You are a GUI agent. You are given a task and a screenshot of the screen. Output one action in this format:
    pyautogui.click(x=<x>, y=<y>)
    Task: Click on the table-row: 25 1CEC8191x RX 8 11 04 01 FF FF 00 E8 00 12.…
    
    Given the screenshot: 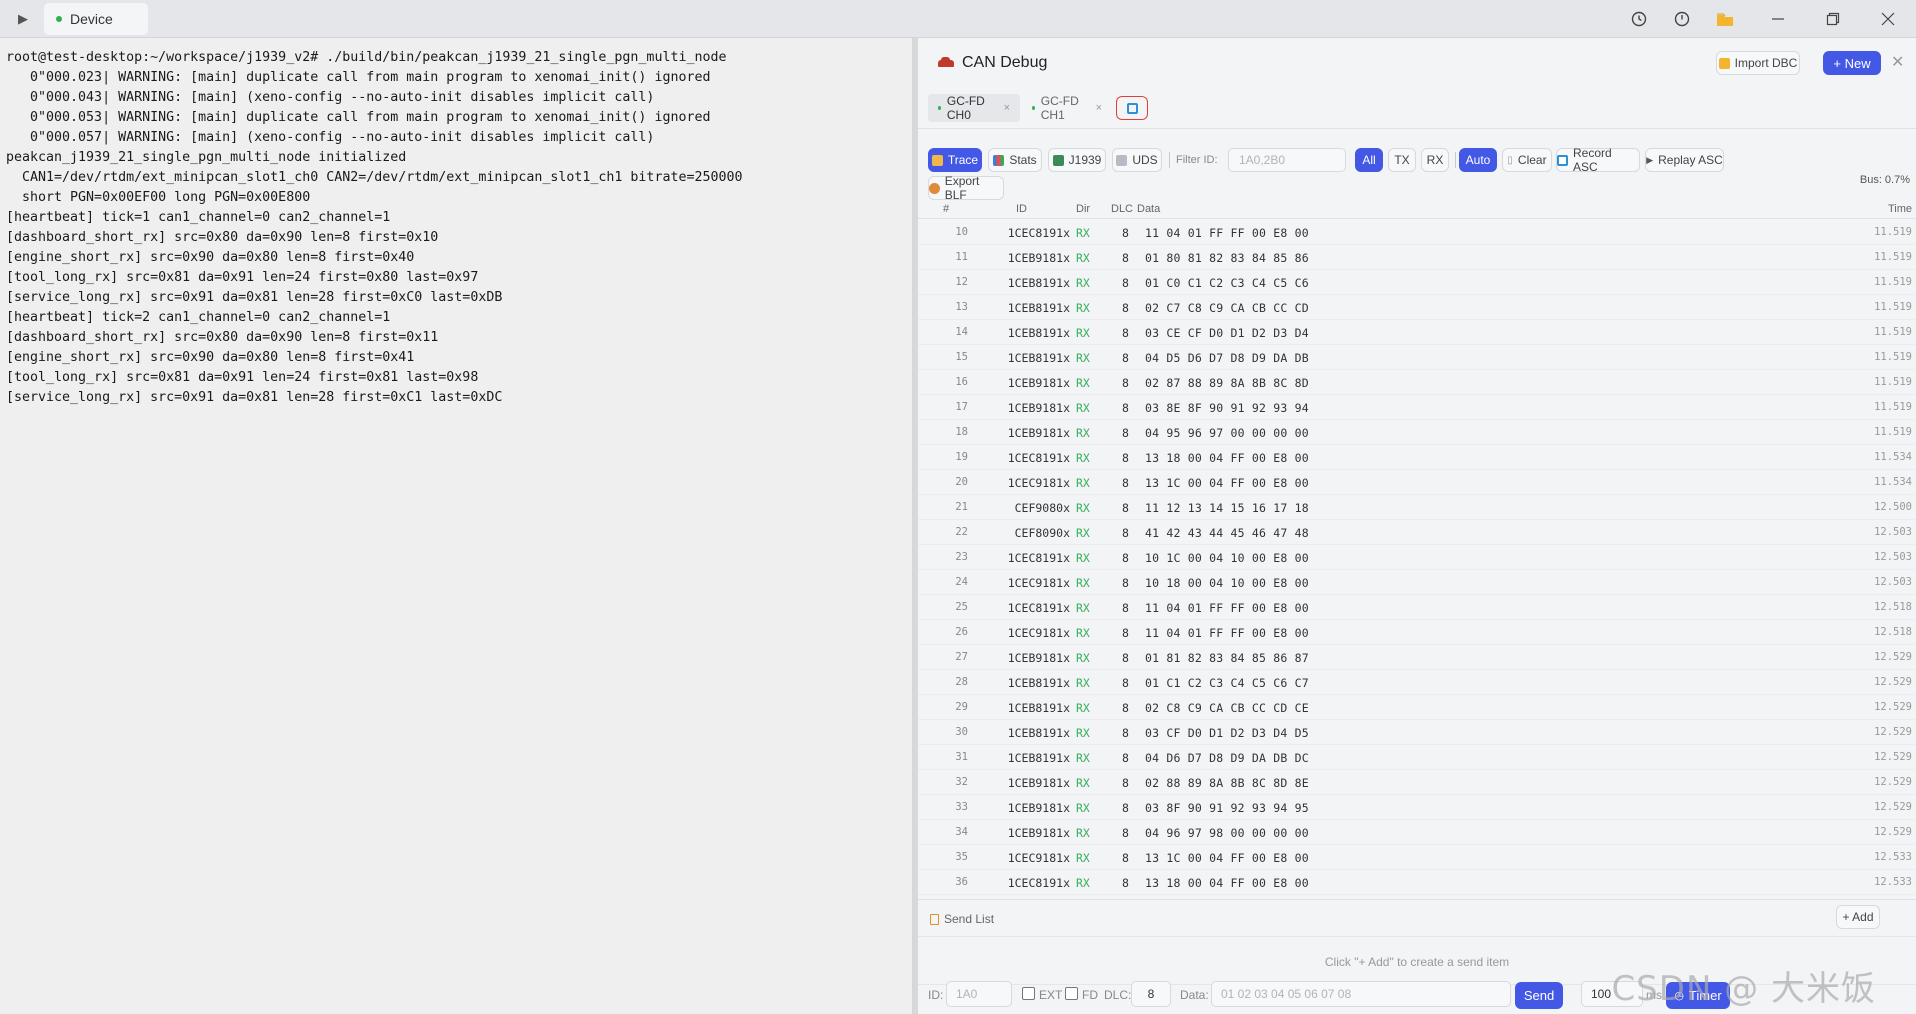 What is the action you would take?
    pyautogui.click(x=1417, y=607)
    